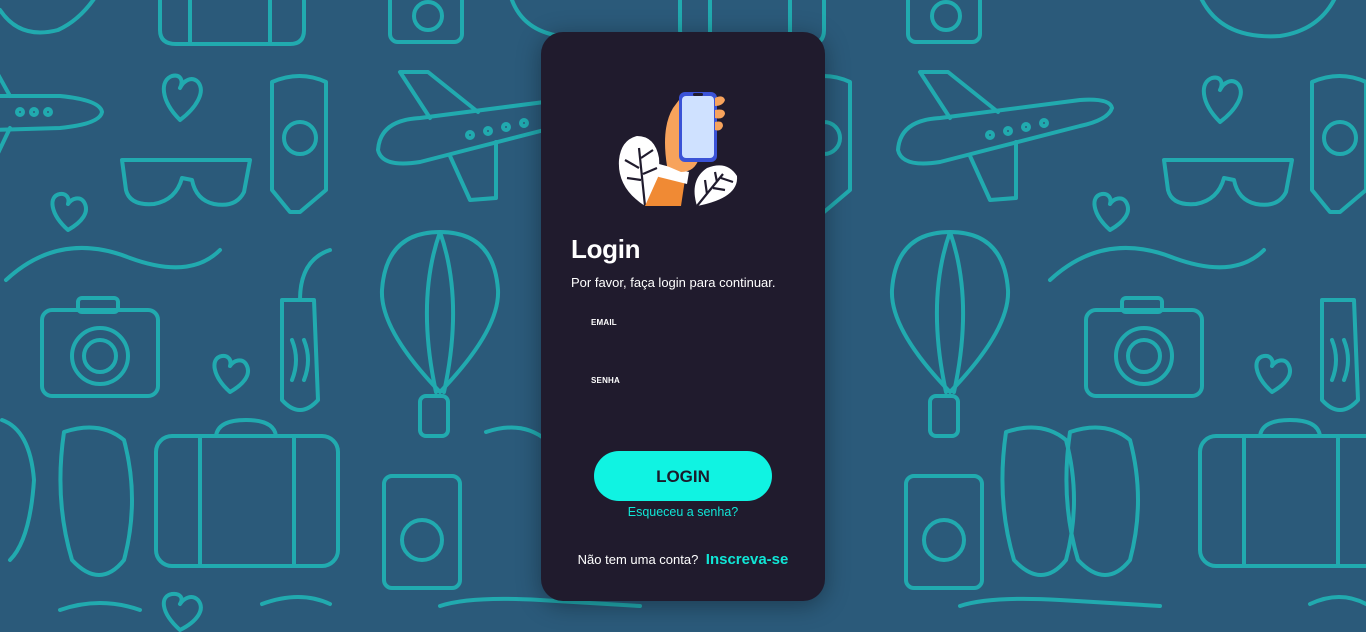 The height and width of the screenshot is (632, 1366). Describe the element at coordinates (683, 512) in the screenshot. I see `forgot-password-link: Esqueceu a senha?` at that location.